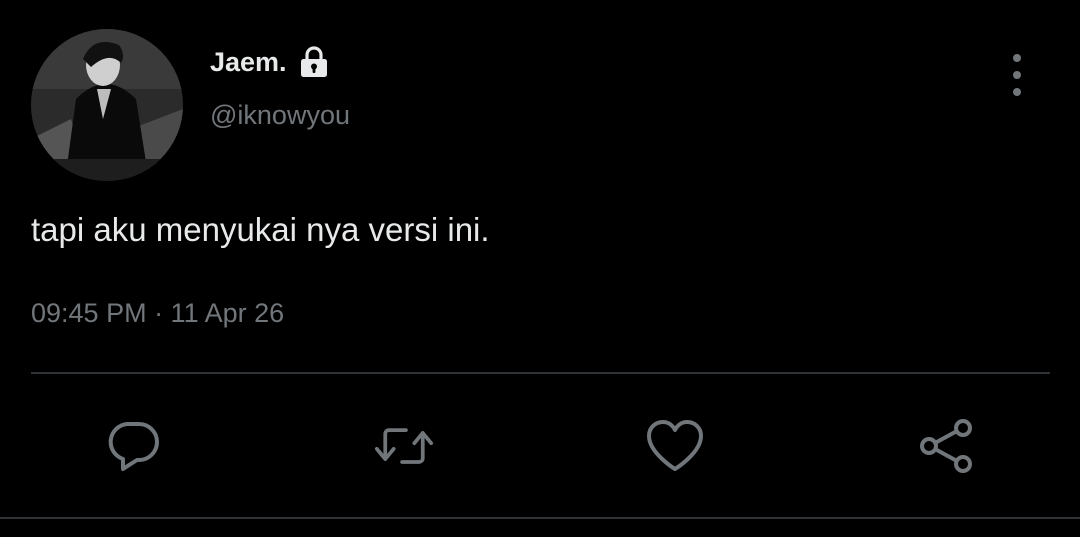 This screenshot has width=1080, height=537. I want to click on like-button, so click(675, 446).